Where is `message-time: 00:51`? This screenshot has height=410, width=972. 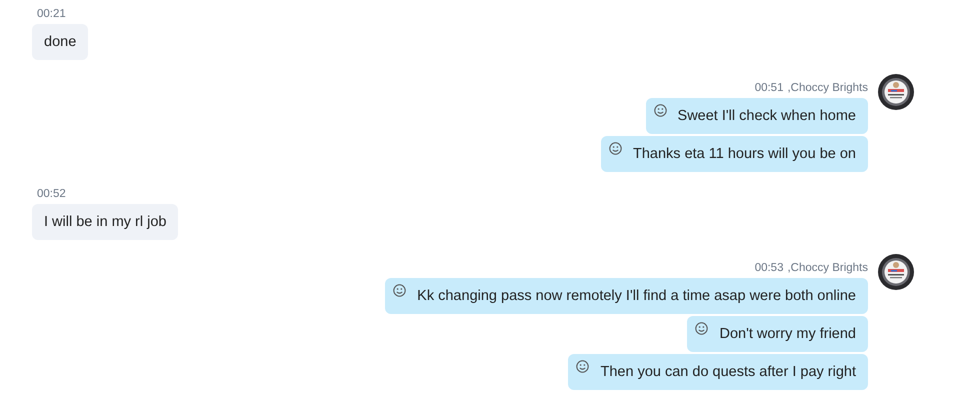 message-time: 00:51 is located at coordinates (769, 88).